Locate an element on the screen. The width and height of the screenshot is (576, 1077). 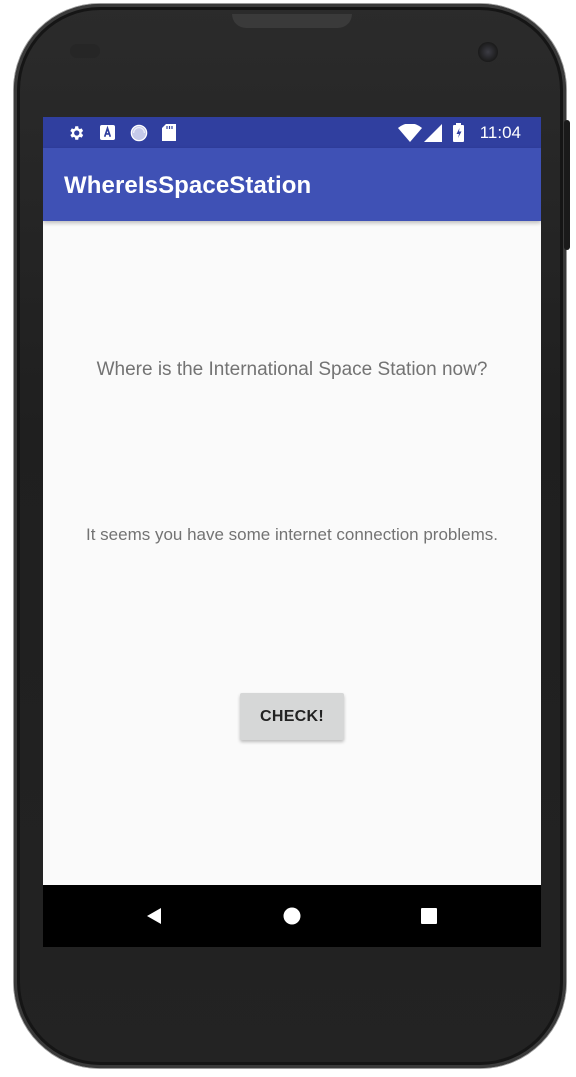
earpiece-speaker is located at coordinates (292, 21).